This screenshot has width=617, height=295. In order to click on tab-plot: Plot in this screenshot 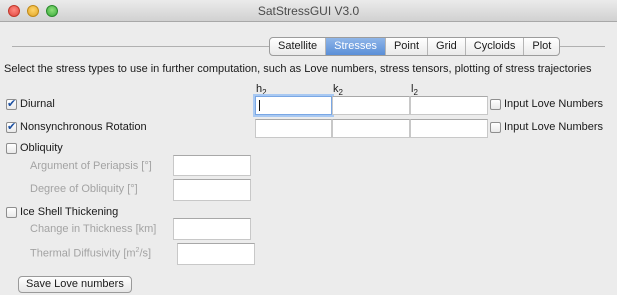, I will do `click(541, 46)`.